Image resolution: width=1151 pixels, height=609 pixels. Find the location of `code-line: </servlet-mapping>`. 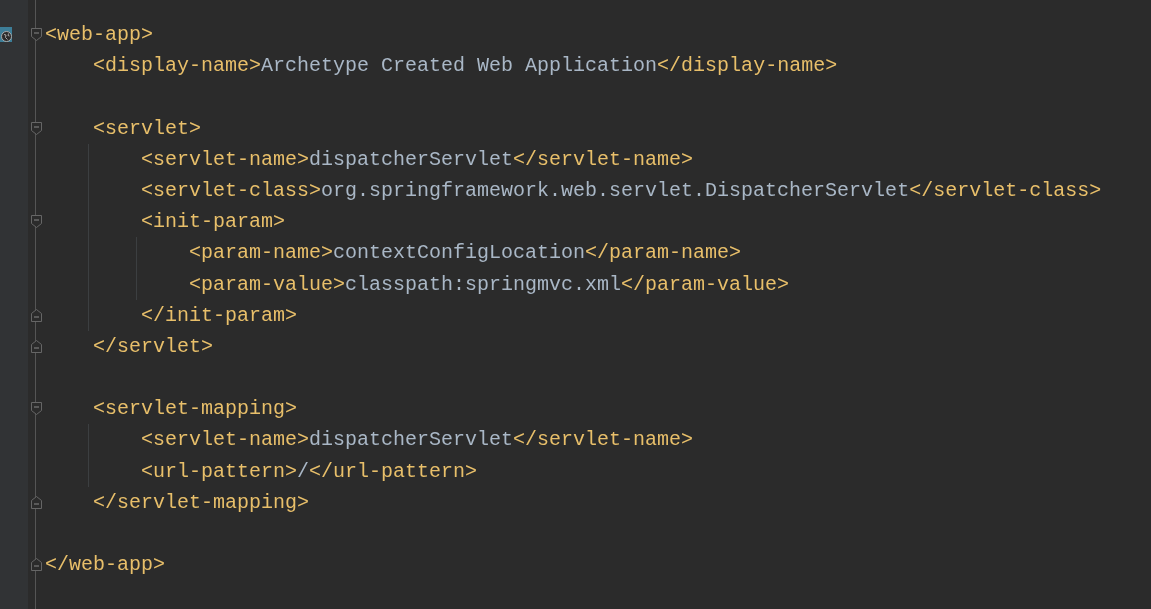

code-line: </servlet-mapping> is located at coordinates (201, 502).